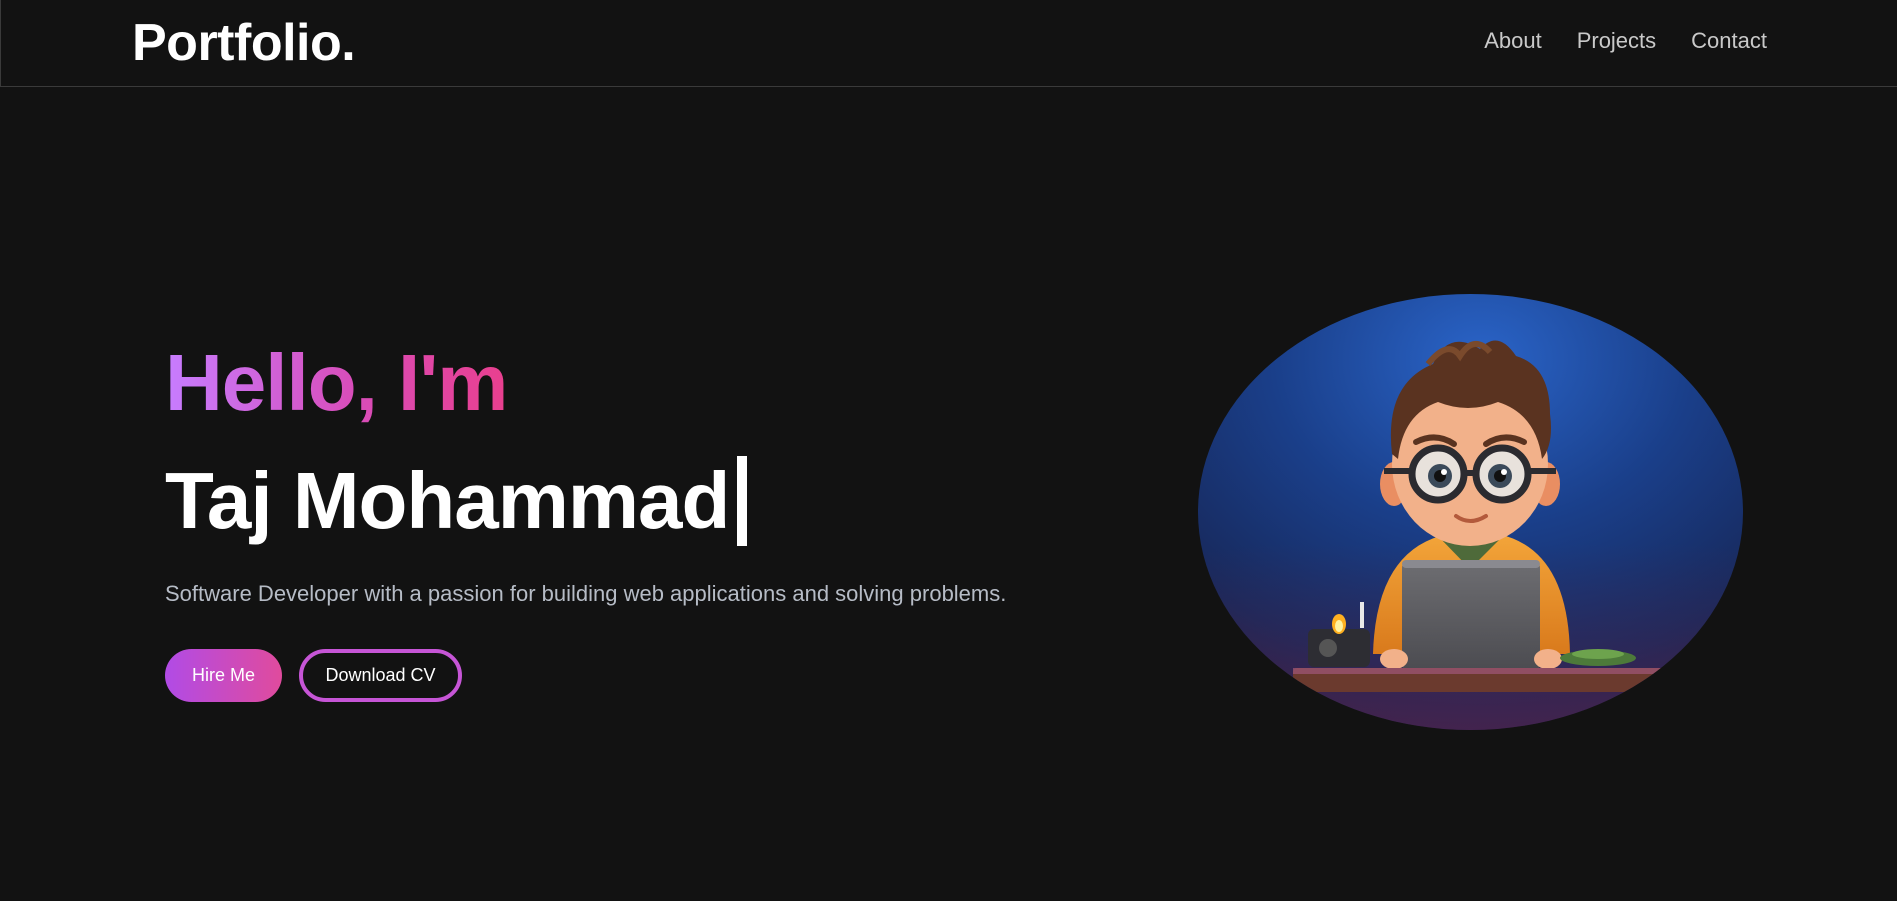 Image resolution: width=1897 pixels, height=901 pixels. Describe the element at coordinates (447, 500) in the screenshot. I see `hero-name: Taj Mohammad` at that location.